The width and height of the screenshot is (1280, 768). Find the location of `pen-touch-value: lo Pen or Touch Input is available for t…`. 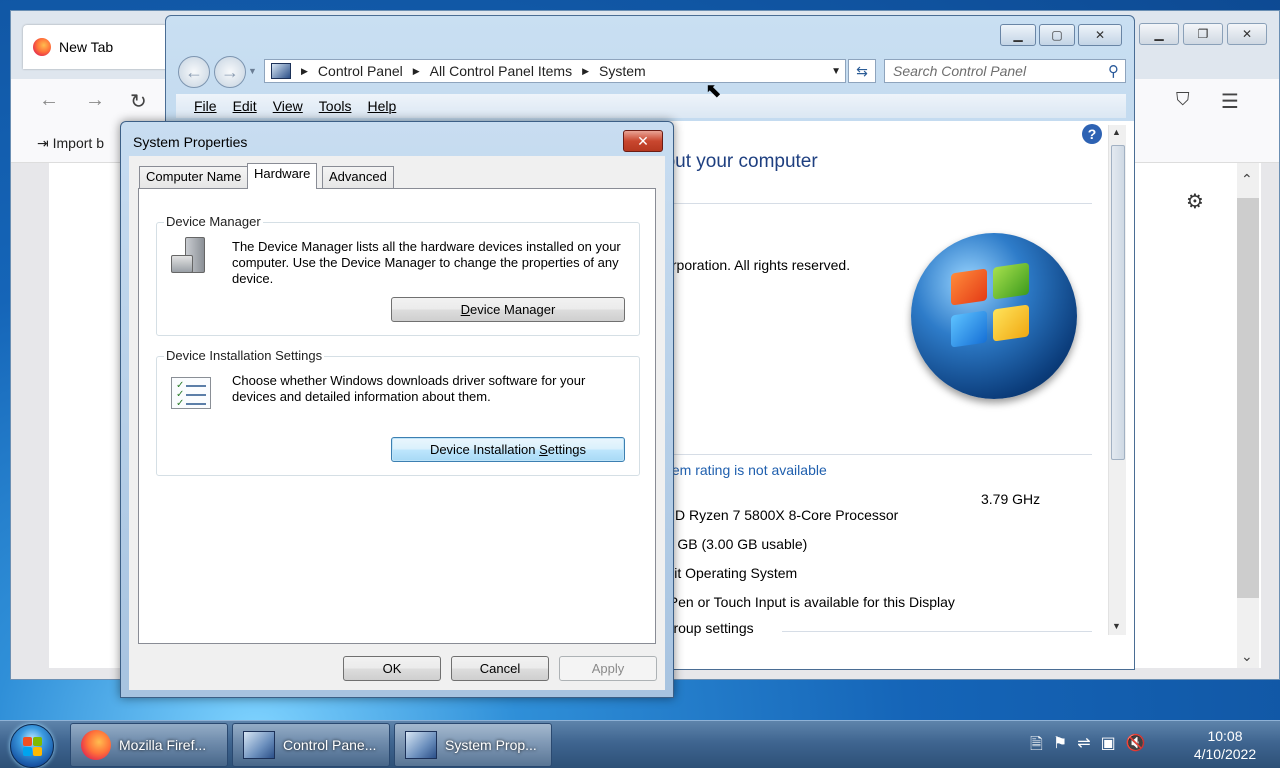

pen-touch-value: lo Pen or Touch Input is available for t… is located at coordinates (804, 602).